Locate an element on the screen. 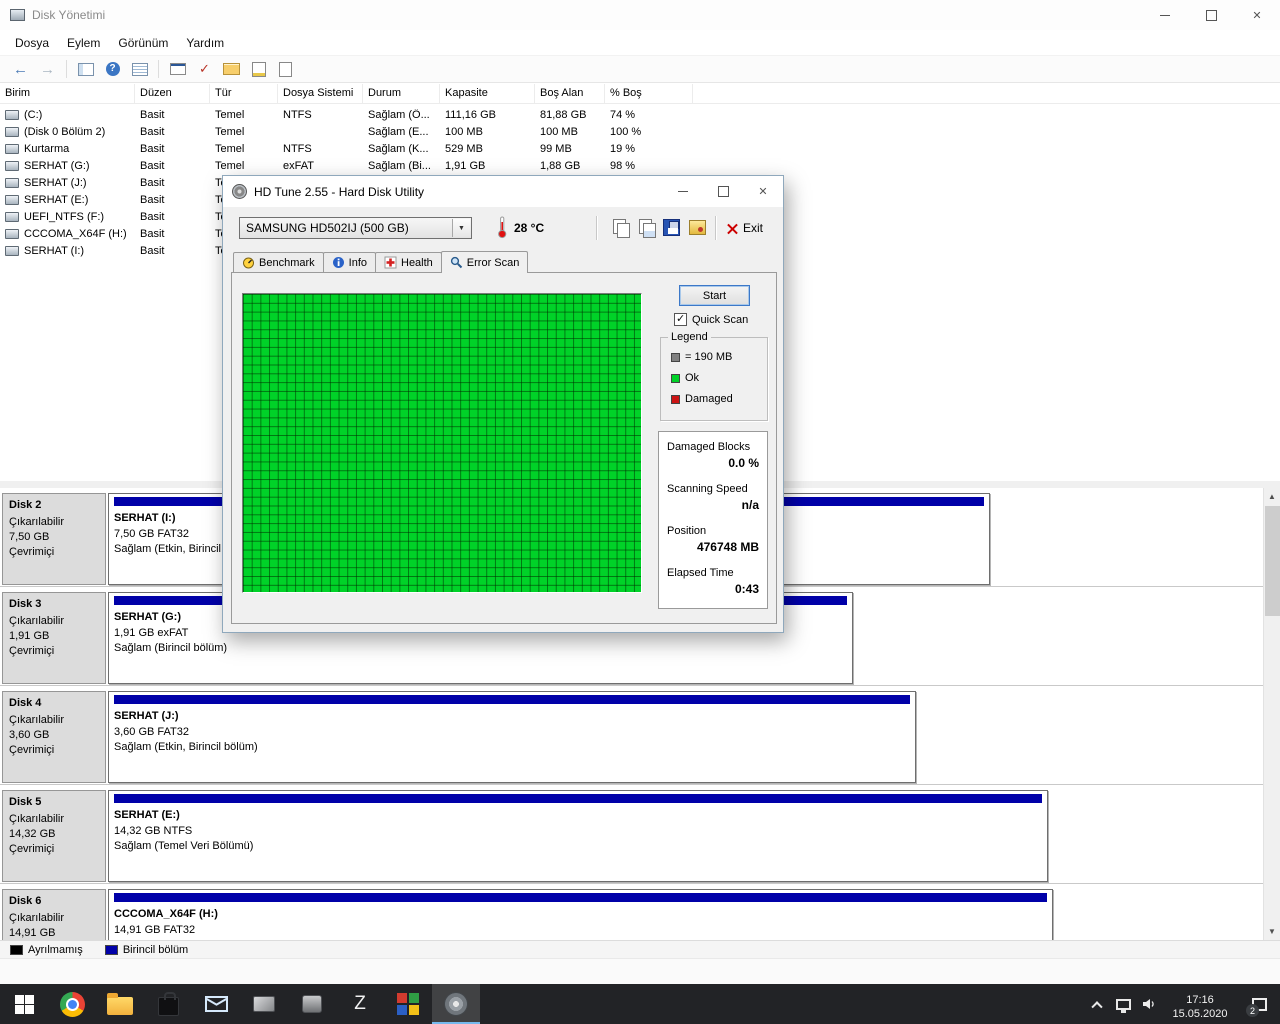 This screenshot has height=1024, width=1280. toolbar-separator is located at coordinates (597, 228).